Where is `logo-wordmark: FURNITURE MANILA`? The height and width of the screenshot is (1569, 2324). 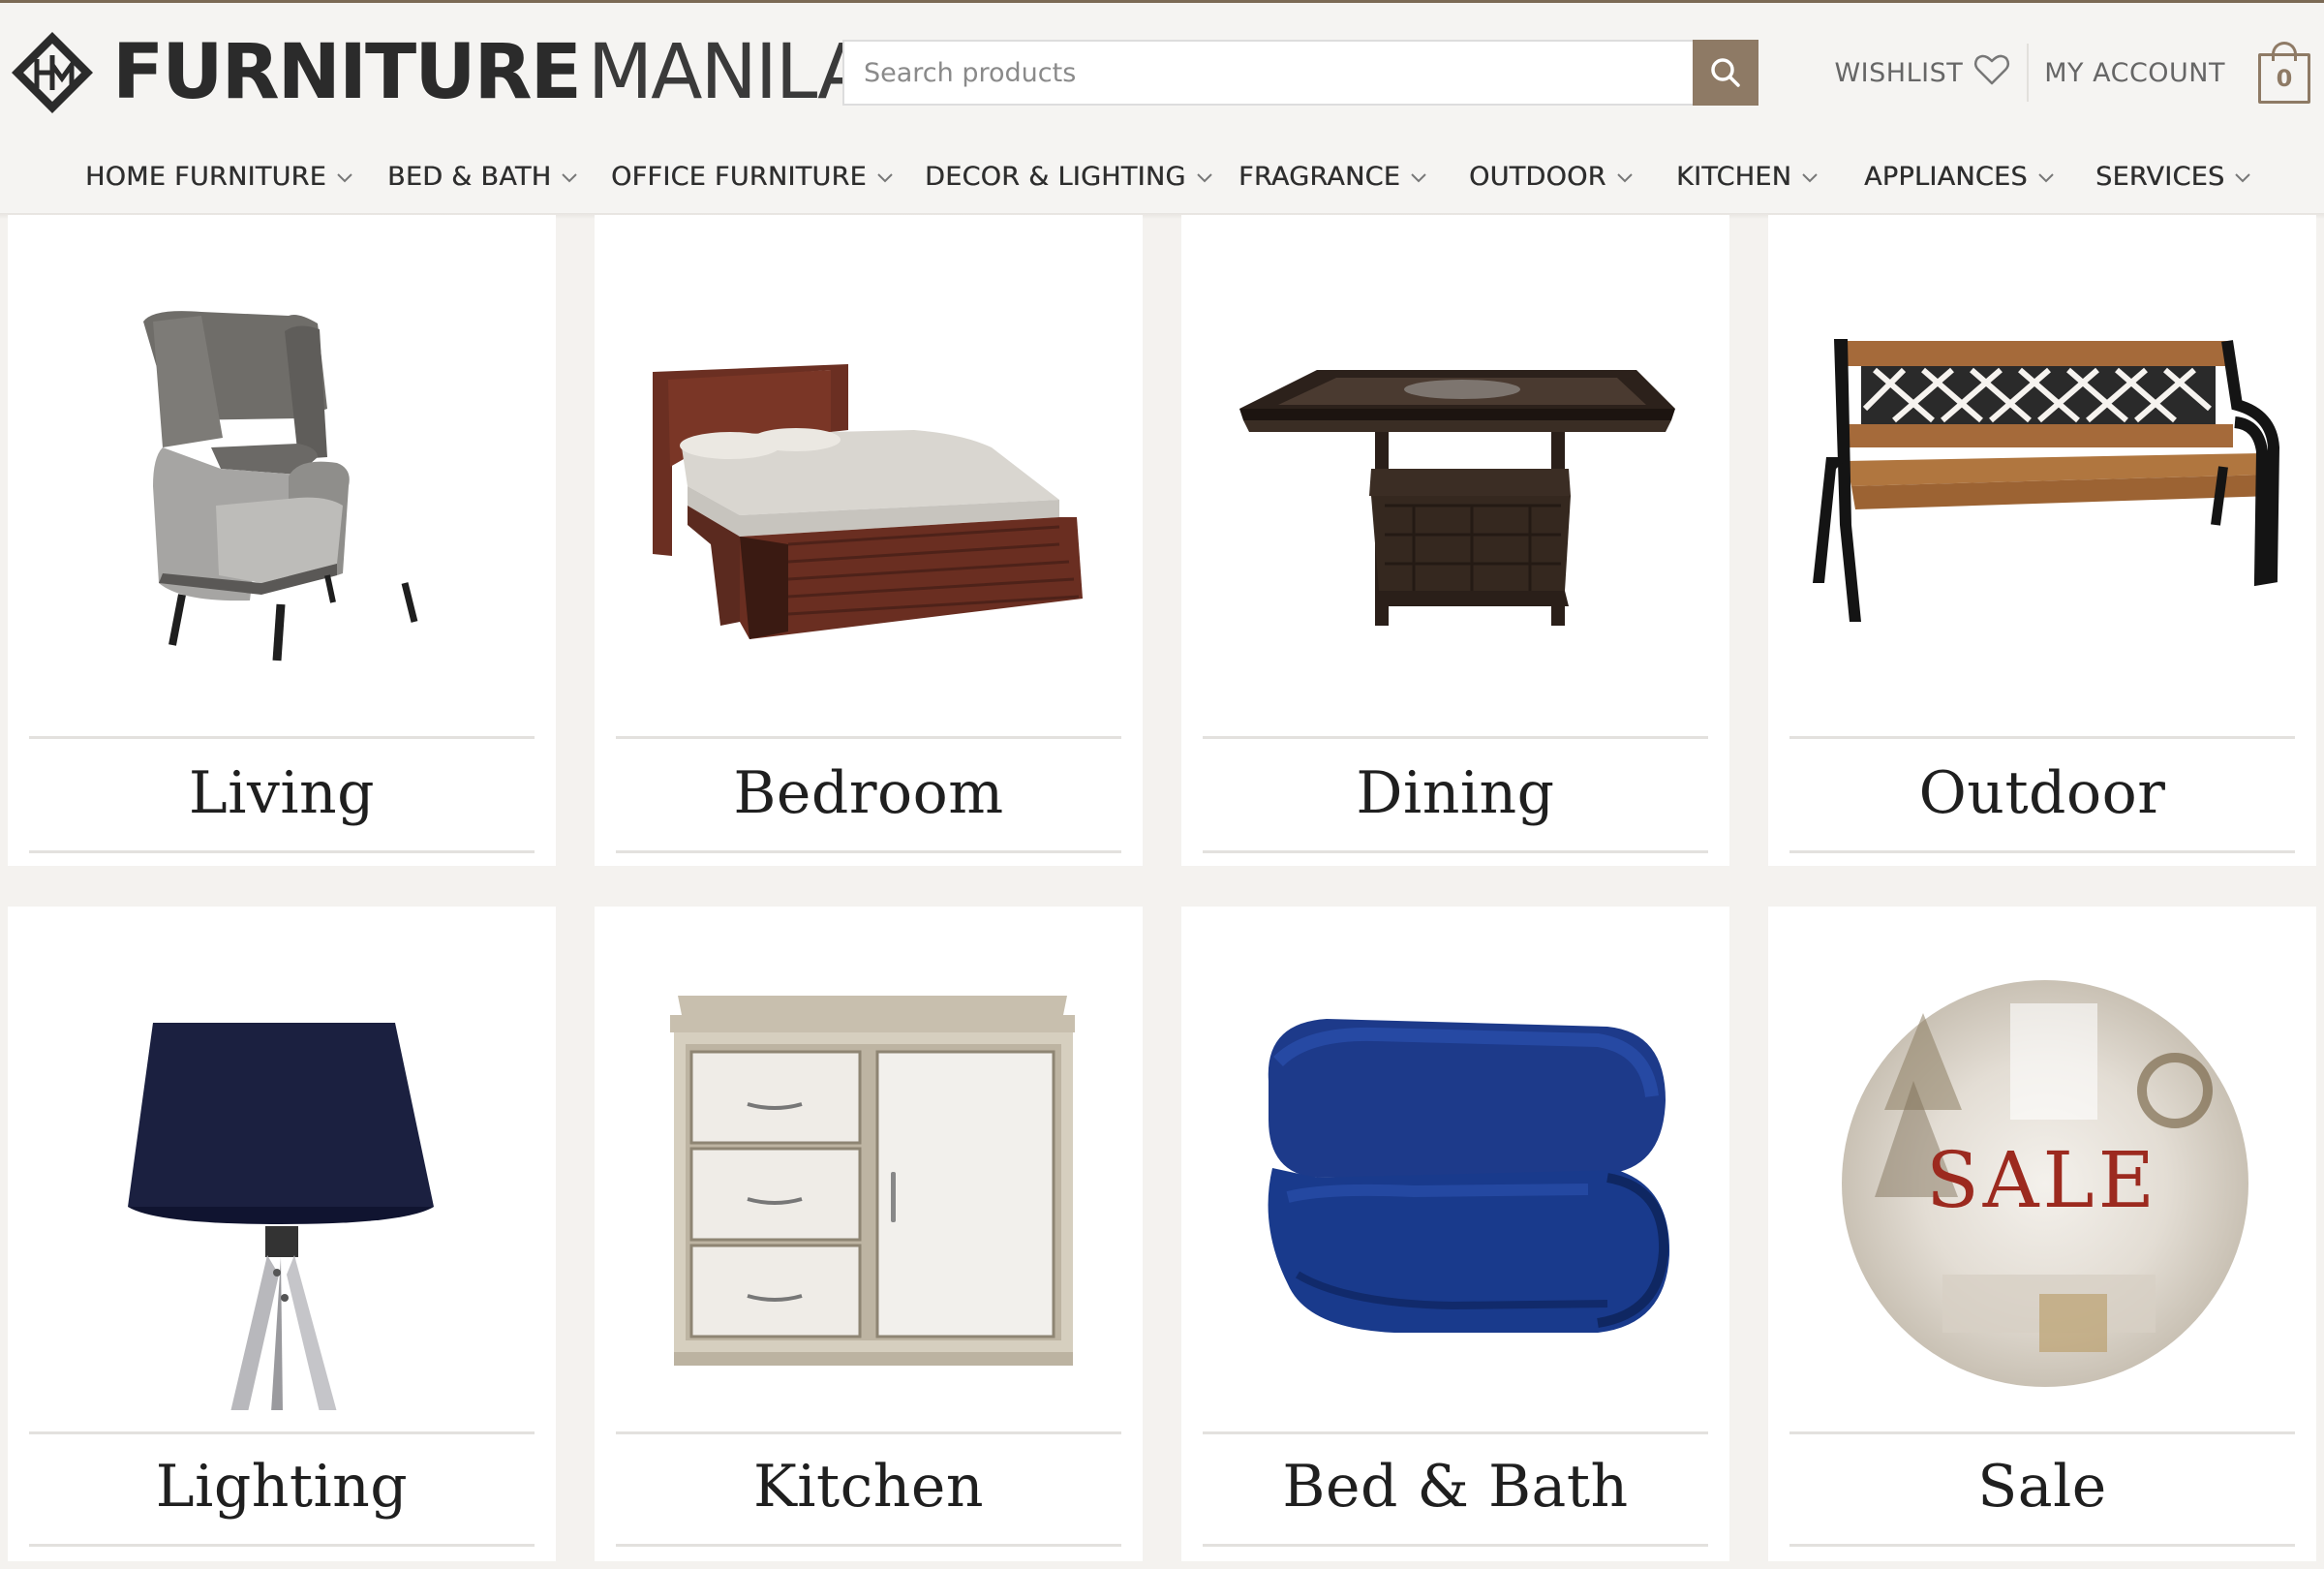
logo-wordmark: FURNITURE MANILA is located at coordinates (491, 72).